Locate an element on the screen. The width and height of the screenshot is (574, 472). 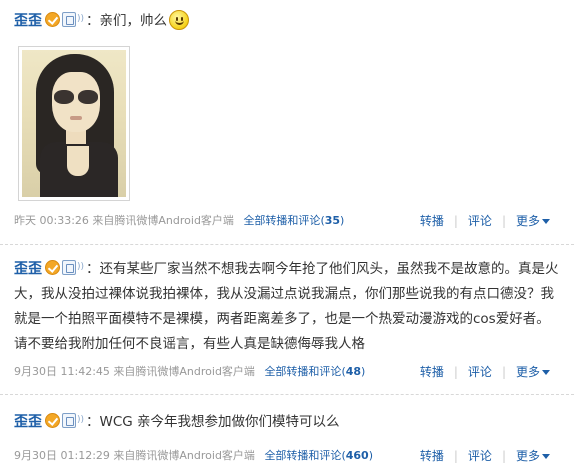
all-rebroadcast-comments-link: 全部转播和评论(35) is located at coordinates (293, 220).